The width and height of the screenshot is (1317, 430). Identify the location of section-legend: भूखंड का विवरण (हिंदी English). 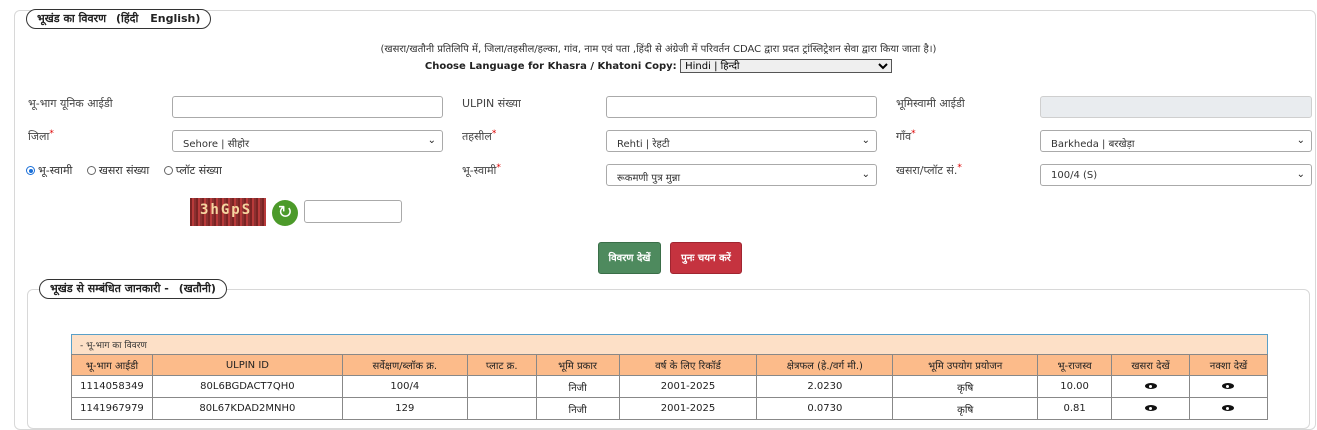
(119, 19).